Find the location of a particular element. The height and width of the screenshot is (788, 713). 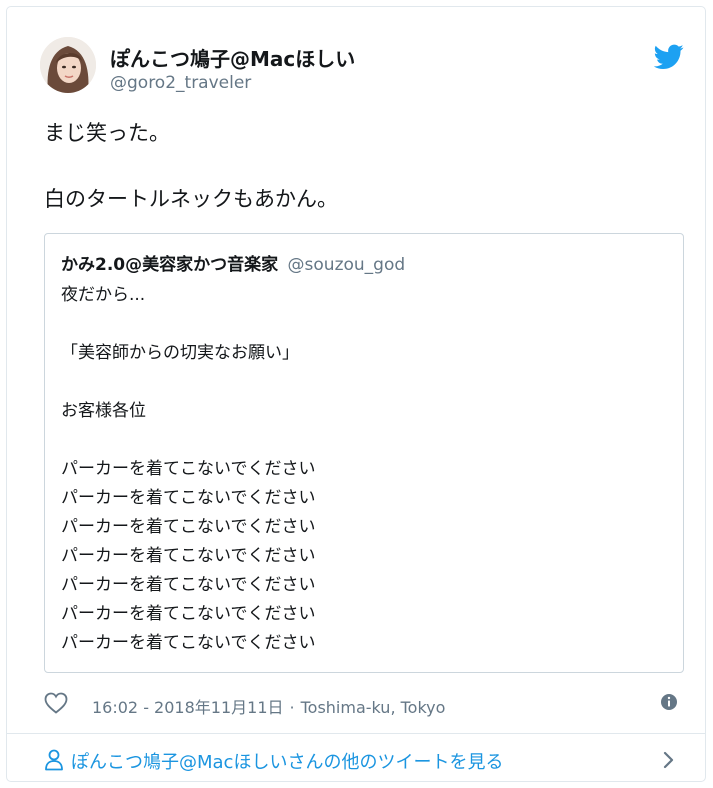

info-icon is located at coordinates (669, 702).